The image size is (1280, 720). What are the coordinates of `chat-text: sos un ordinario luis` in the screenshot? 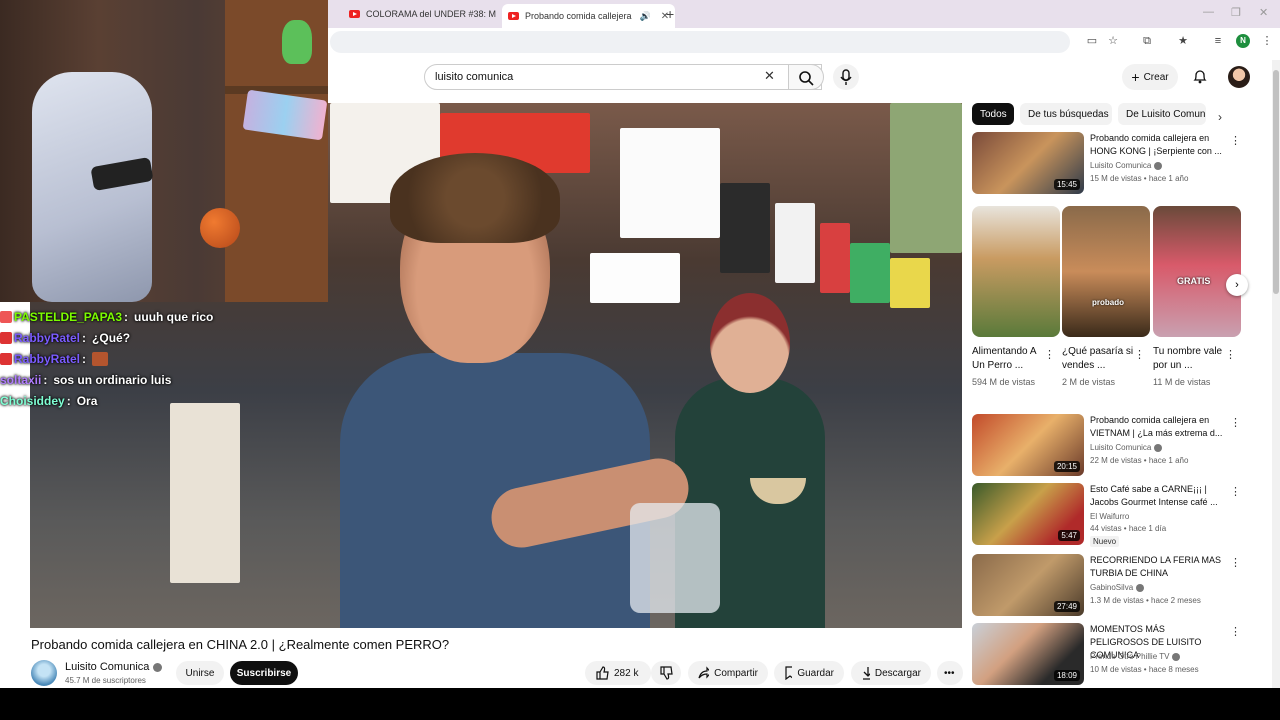 It's located at (112, 379).